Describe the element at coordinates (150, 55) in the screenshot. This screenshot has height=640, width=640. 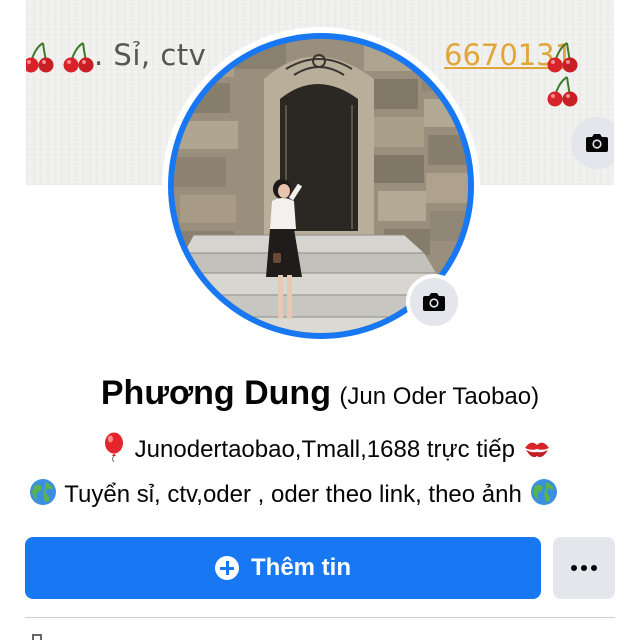
I see `cover-caption: . Sỉ, ctv` at that location.